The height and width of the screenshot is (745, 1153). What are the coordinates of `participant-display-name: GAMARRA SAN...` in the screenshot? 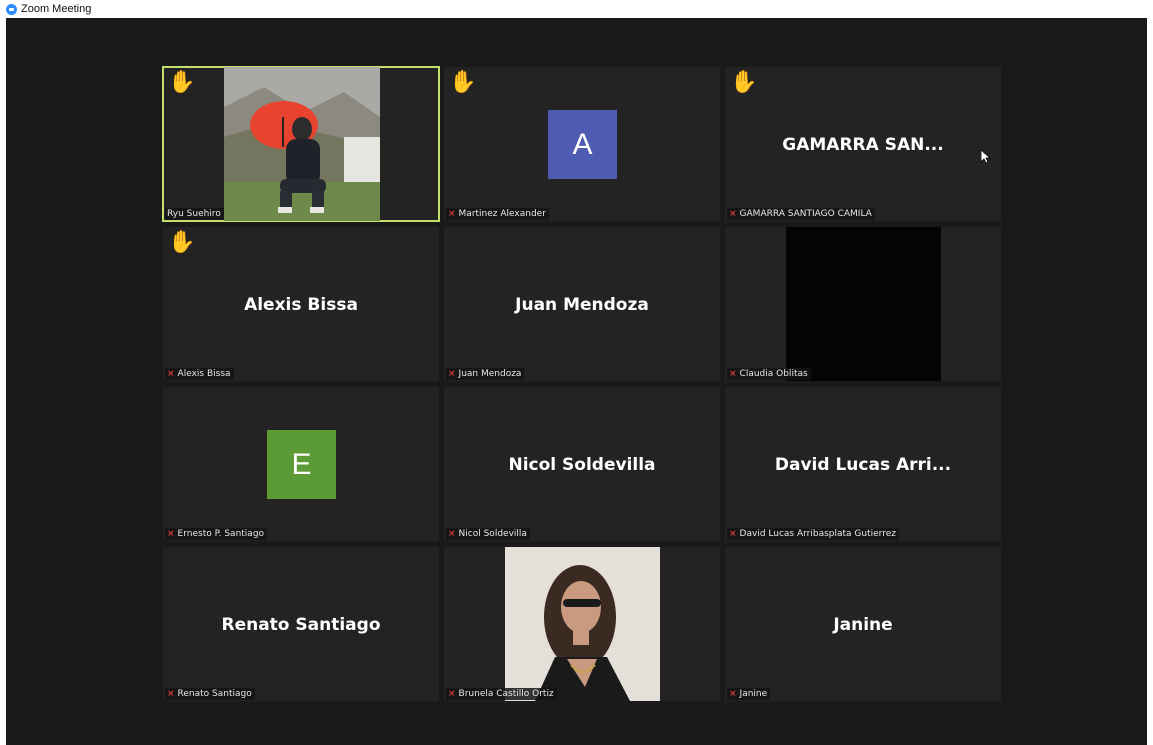 It's located at (863, 145).